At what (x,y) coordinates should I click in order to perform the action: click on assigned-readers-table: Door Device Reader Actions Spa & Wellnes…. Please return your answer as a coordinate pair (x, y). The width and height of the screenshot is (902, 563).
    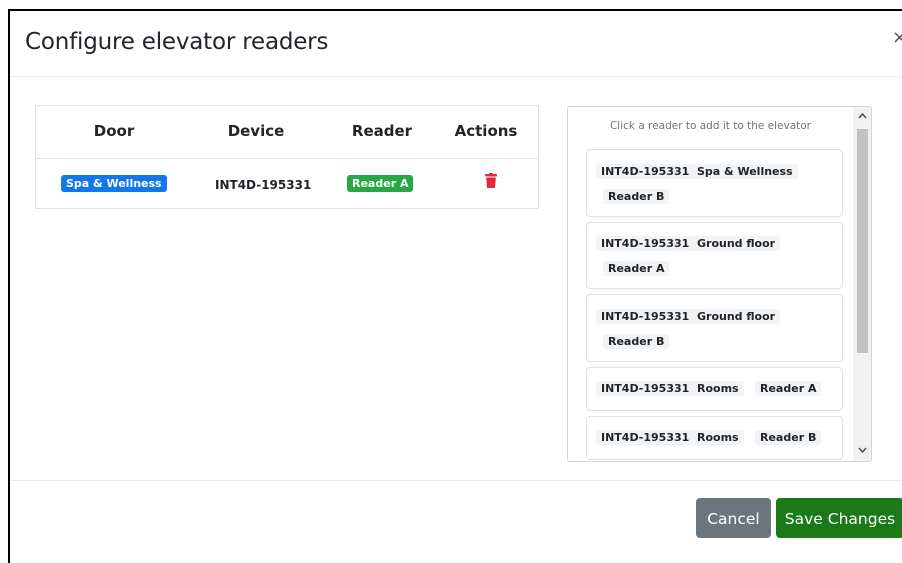
    Looking at the image, I should click on (287, 157).